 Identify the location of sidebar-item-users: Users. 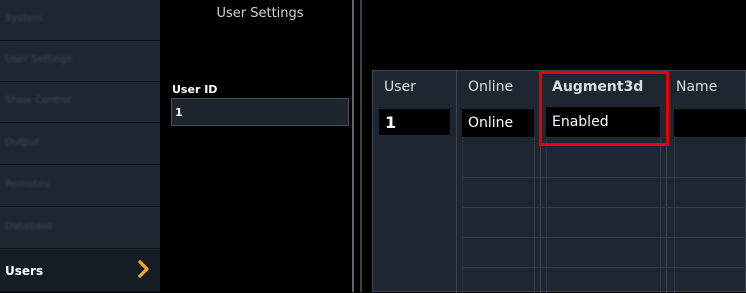
(80, 271).